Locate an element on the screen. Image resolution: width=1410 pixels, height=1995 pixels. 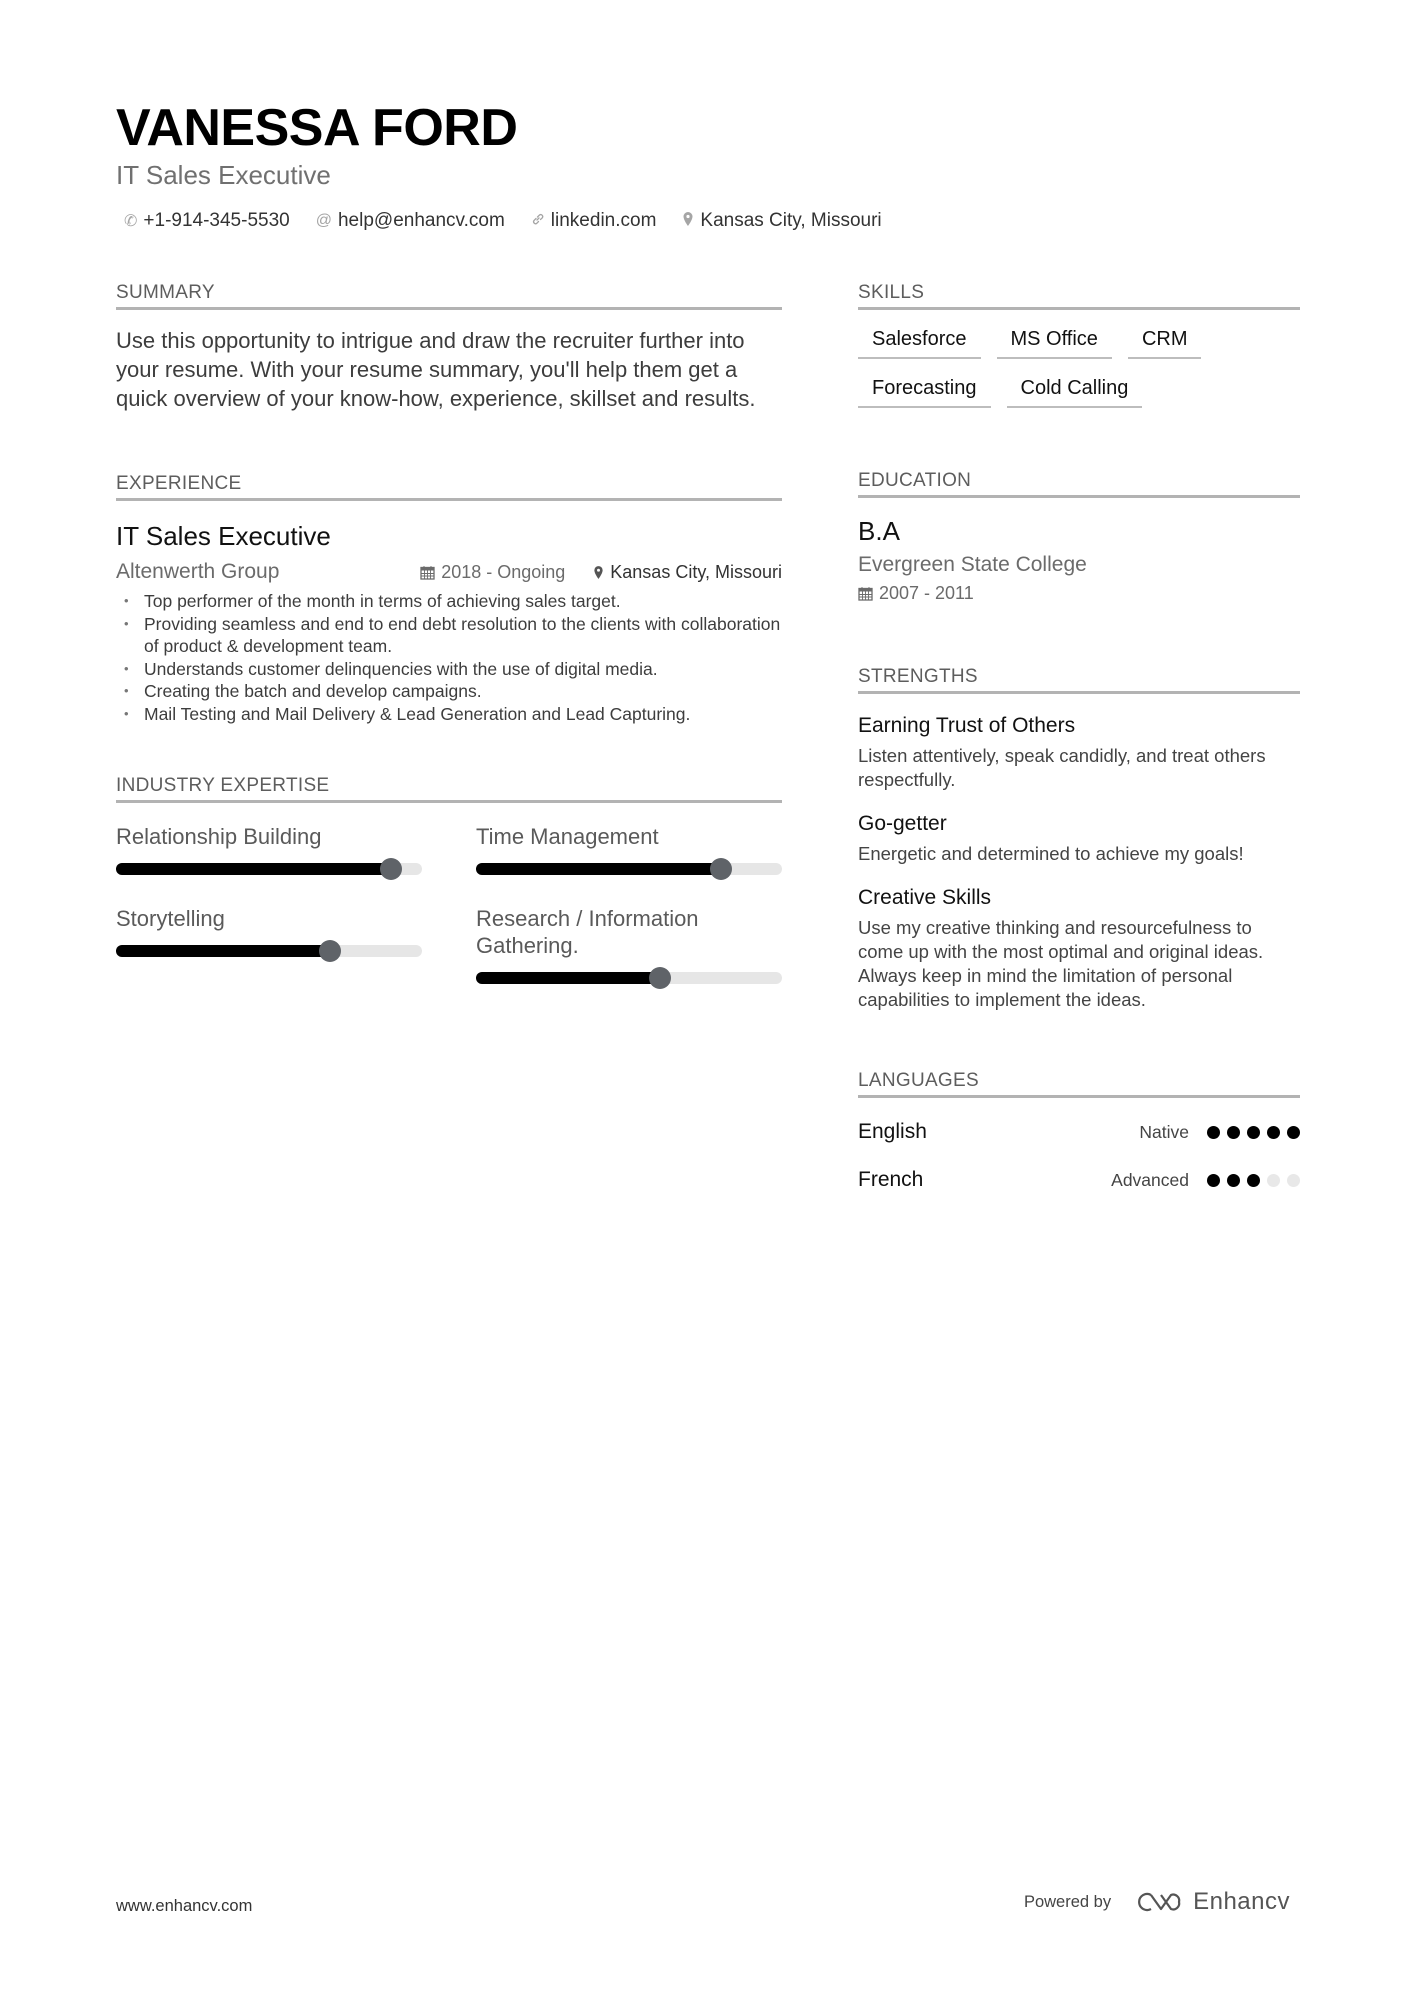
calendar-icon is located at coordinates (427, 572).